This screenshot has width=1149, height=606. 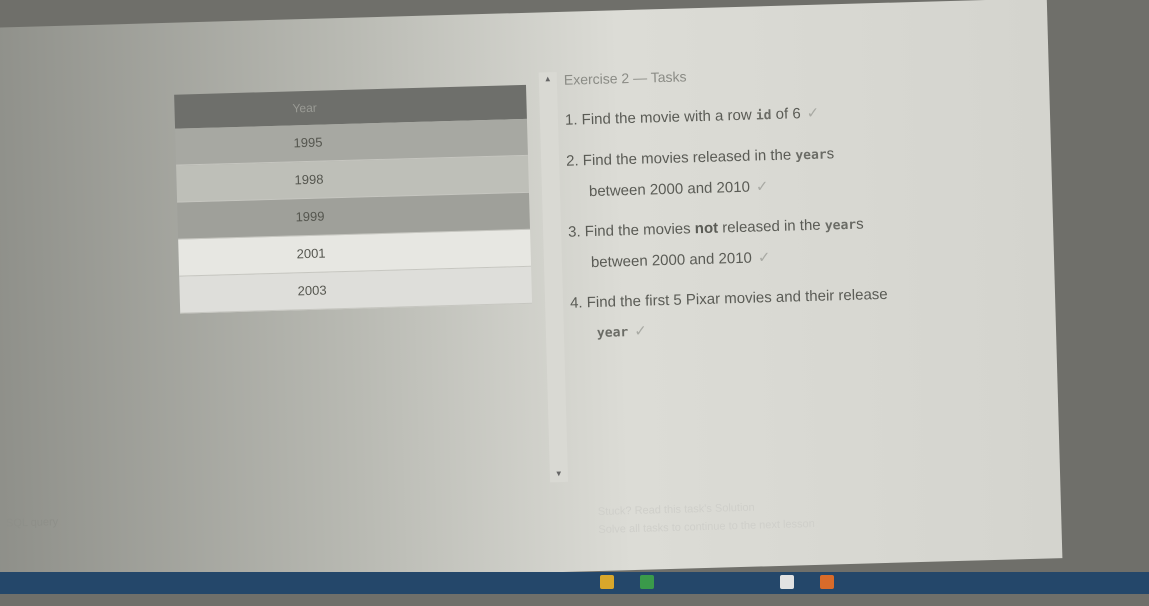 What do you see at coordinates (631, 230) in the screenshot?
I see `task-text: 3. Find the movies` at bounding box center [631, 230].